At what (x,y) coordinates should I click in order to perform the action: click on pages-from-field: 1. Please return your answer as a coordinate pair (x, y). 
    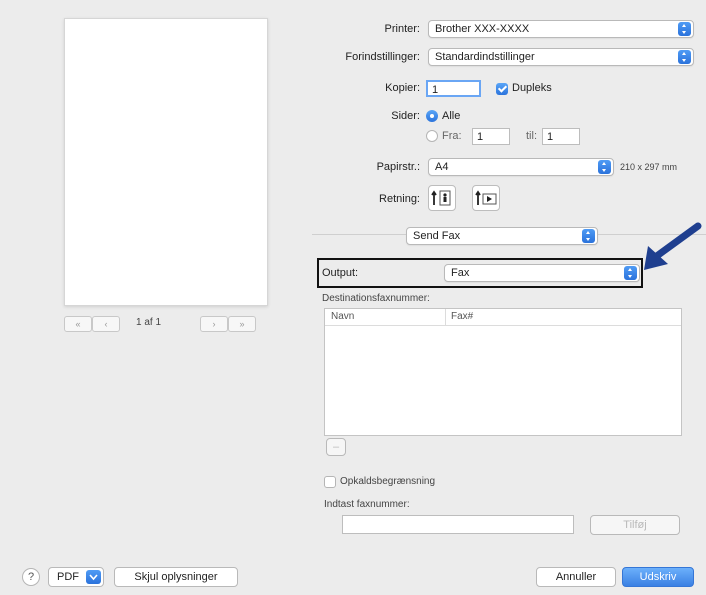
    Looking at the image, I should click on (491, 136).